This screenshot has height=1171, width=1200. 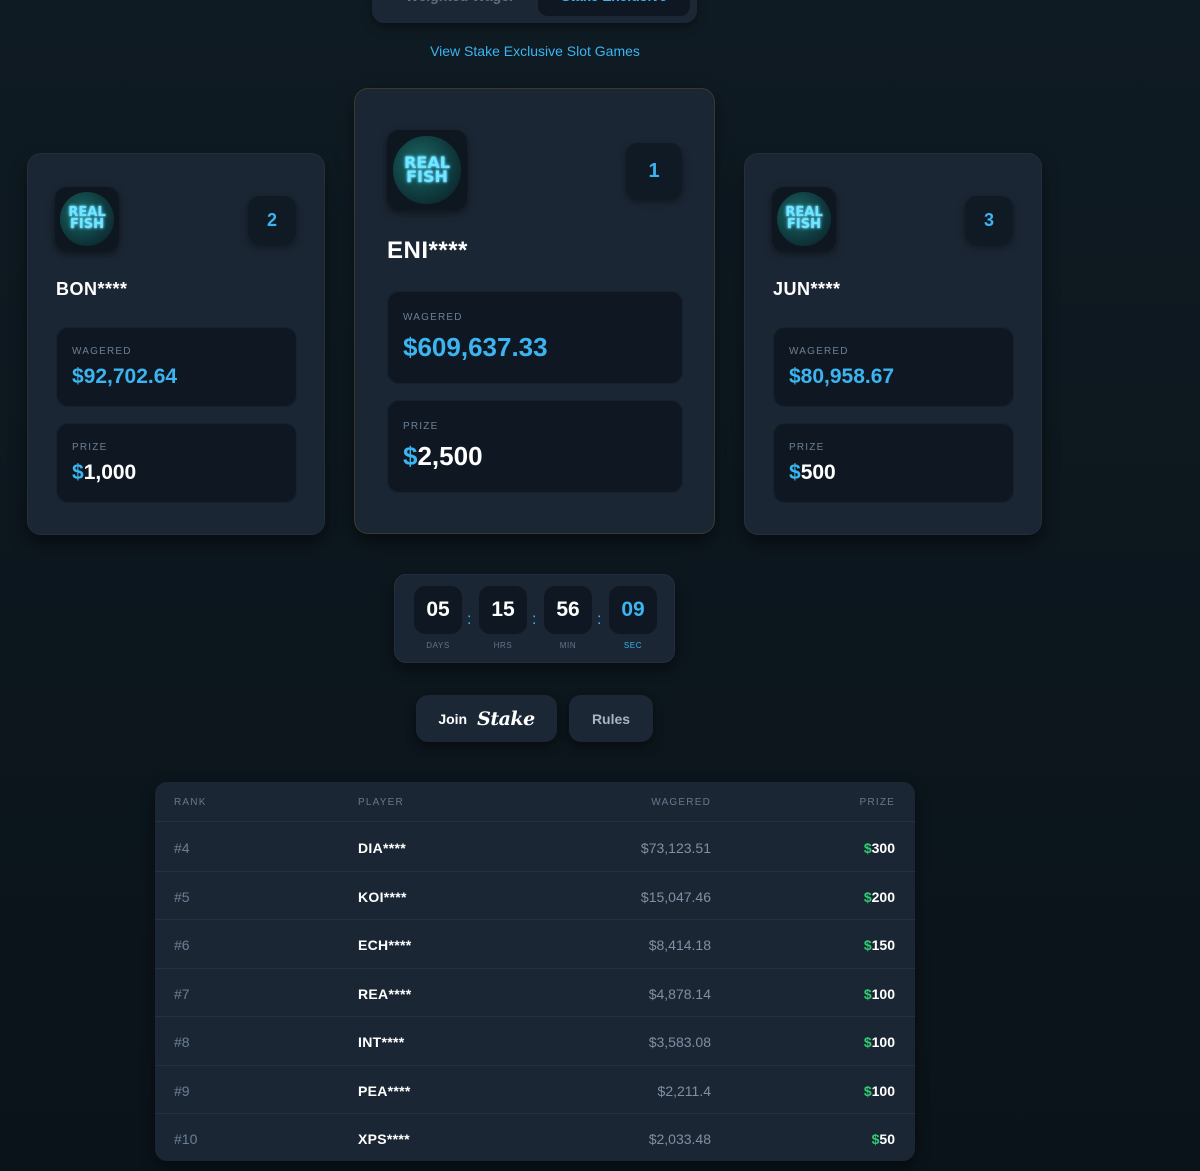 What do you see at coordinates (186, 1139) in the screenshot?
I see `row-rank: #10` at bounding box center [186, 1139].